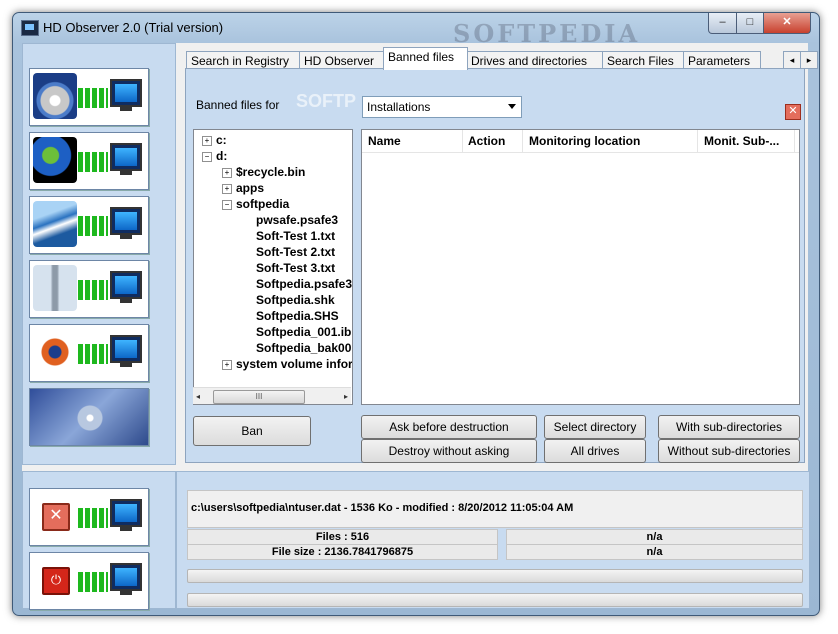 This screenshot has width=838, height=634. Describe the element at coordinates (346, 396) in the screenshot. I see `scroll-right-icon: ▸` at that location.